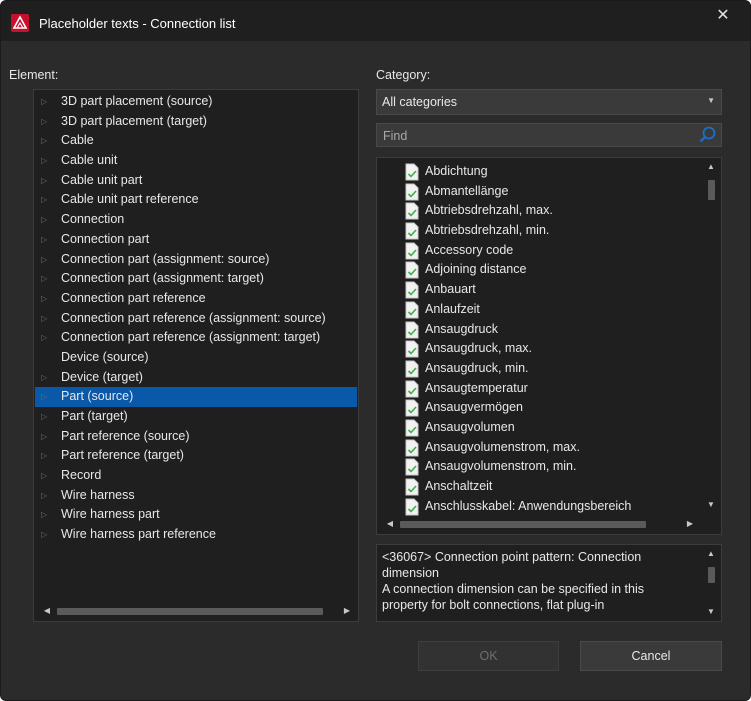 The image size is (751, 701). Describe the element at coordinates (196, 397) in the screenshot. I see `element-tree-item: ▷ Part (source)` at that location.